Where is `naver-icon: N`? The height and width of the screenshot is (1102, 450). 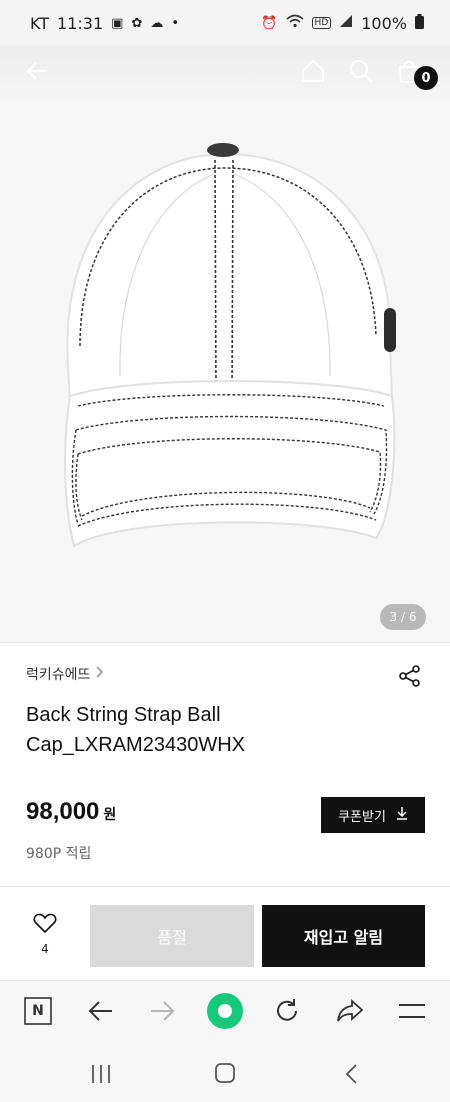 naver-icon: N is located at coordinates (38, 1013).